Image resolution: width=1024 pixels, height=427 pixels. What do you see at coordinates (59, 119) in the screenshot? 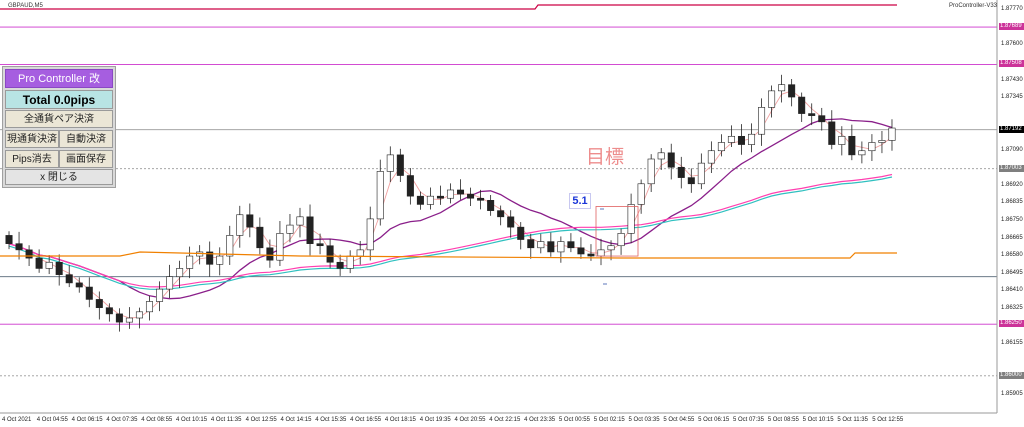
I see `settle-all-pairs-button: 全通貨ペア決済` at bounding box center [59, 119].